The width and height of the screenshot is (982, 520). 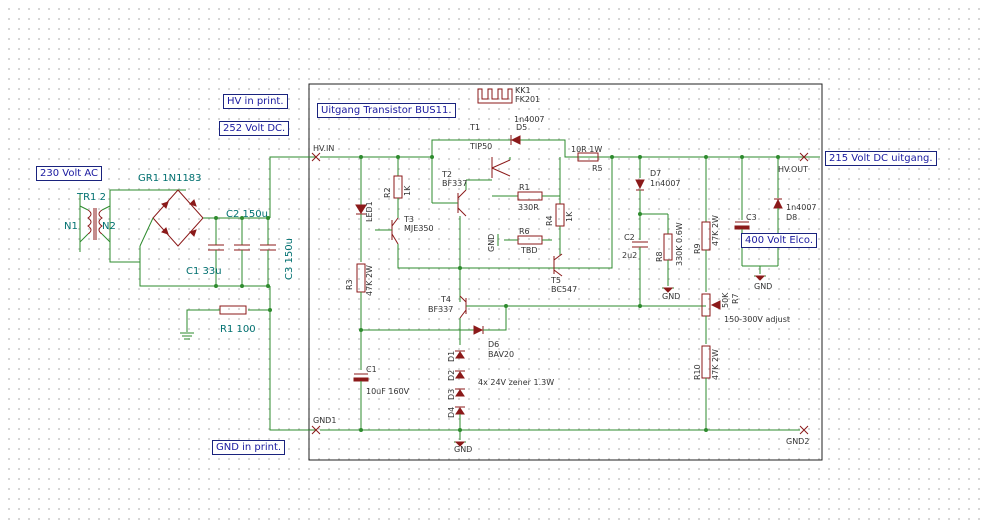 I want to click on gnd-label-r8: GND, so click(x=671, y=296).